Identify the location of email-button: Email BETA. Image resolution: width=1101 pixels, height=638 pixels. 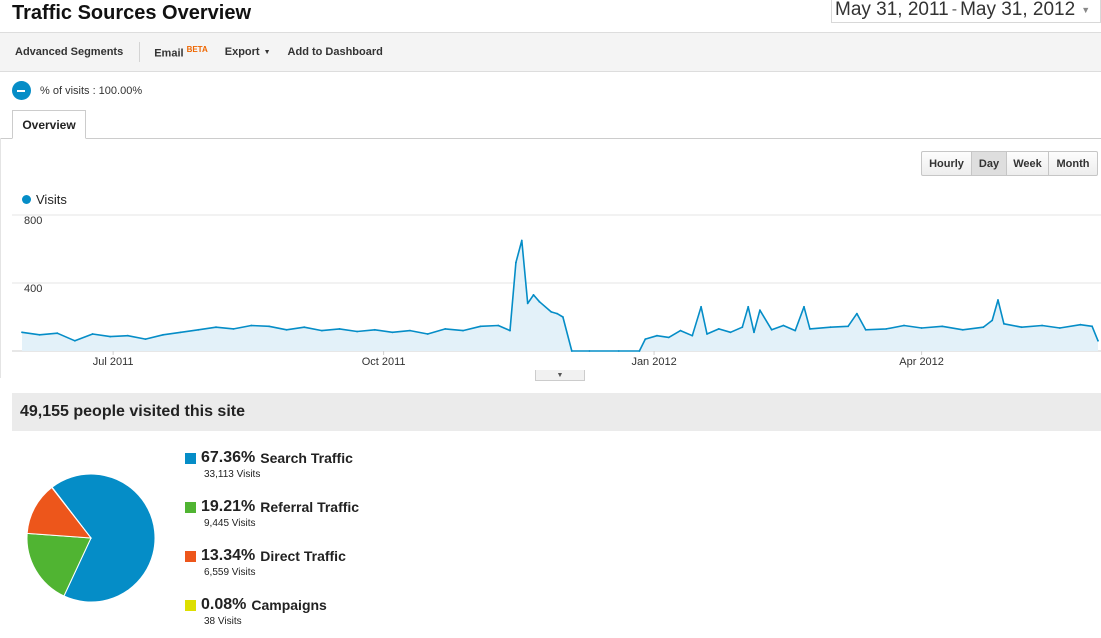
(181, 52).